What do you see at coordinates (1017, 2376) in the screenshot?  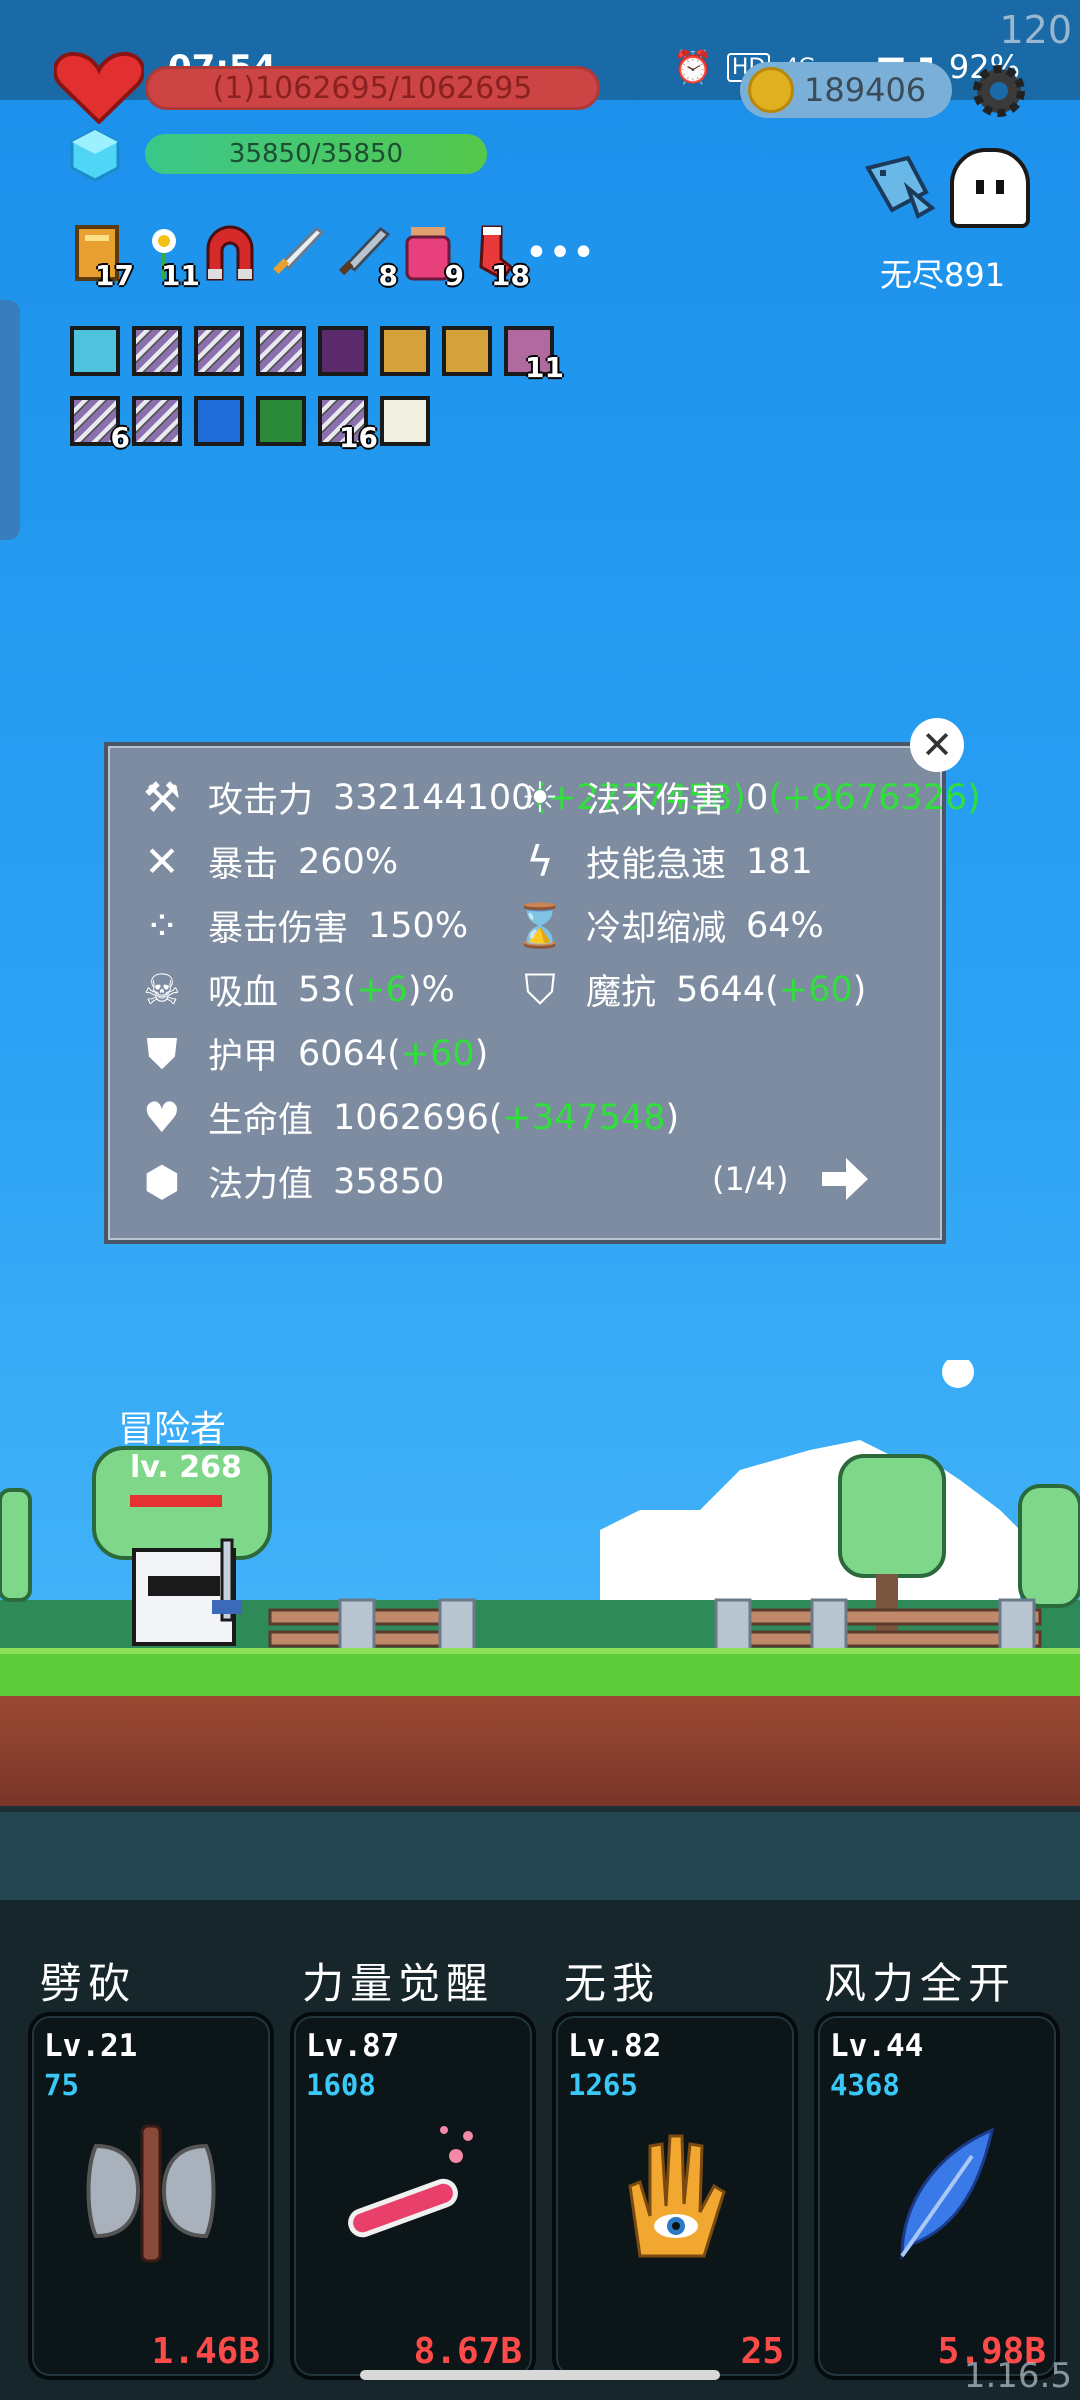 I see `version-label: 1.16.5` at bounding box center [1017, 2376].